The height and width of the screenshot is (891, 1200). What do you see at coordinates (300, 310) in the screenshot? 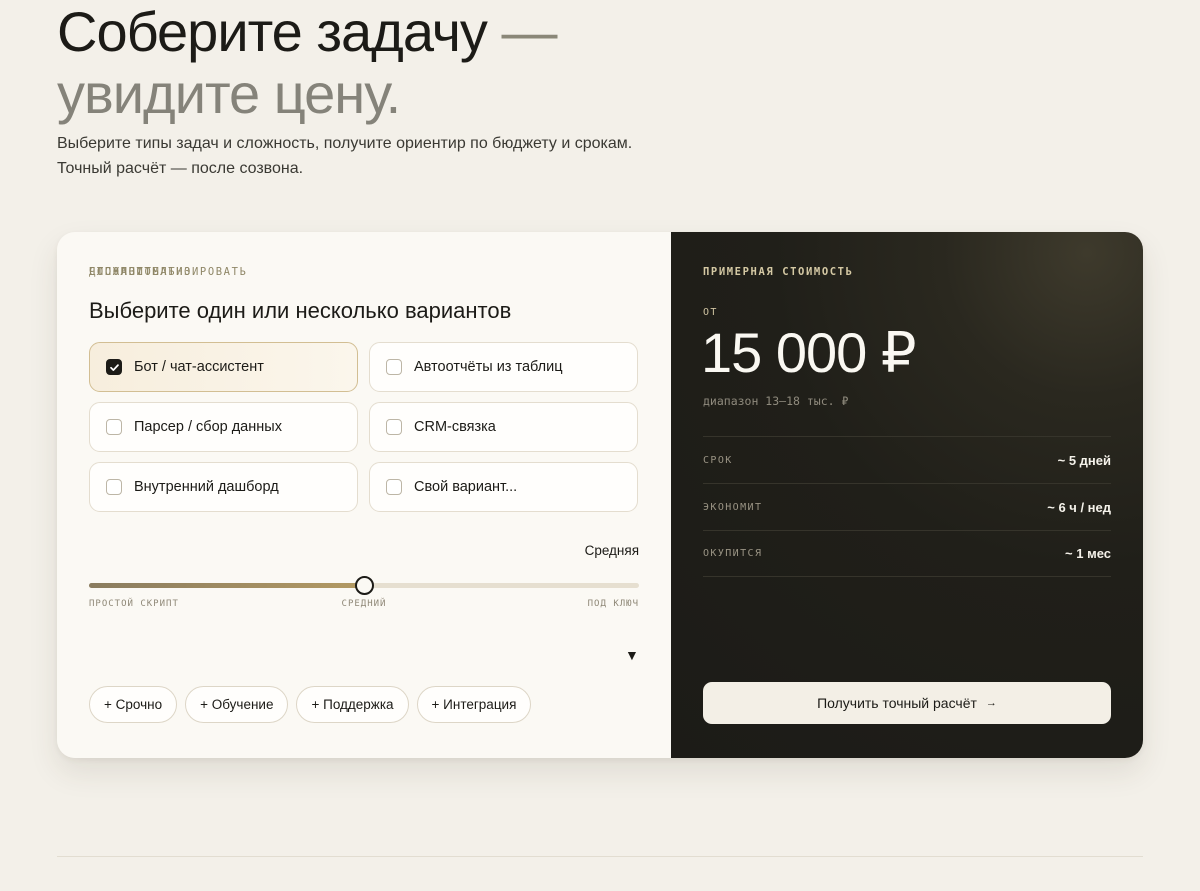
I see `builder-question: Выберите один или несколько вариантов` at bounding box center [300, 310].